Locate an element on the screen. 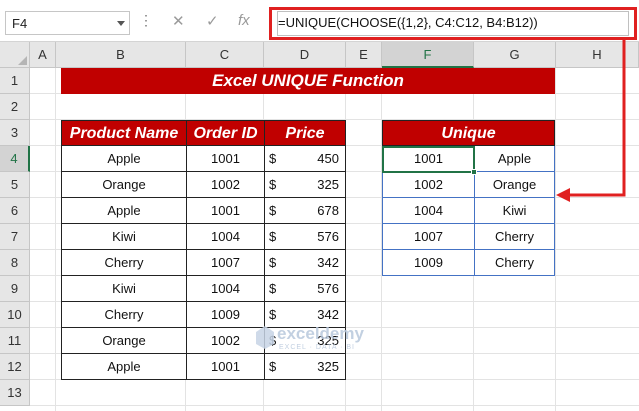 Image resolution: width=639 pixels, height=411 pixels. unique-cell-order-id: 1001 is located at coordinates (428, 159).